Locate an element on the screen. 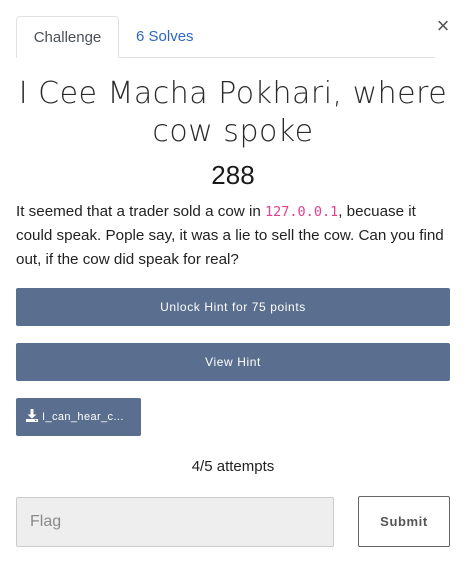 This screenshot has height=579, width=466. attempts-counter: 4/5 attempts is located at coordinates (233, 466).